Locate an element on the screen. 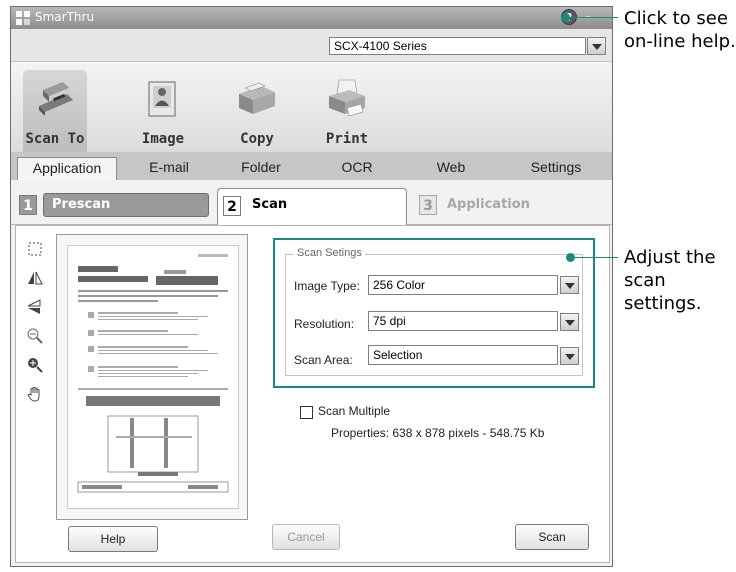 Image resolution: width=736 pixels, height=572 pixels. step-number: 2 is located at coordinates (232, 206).